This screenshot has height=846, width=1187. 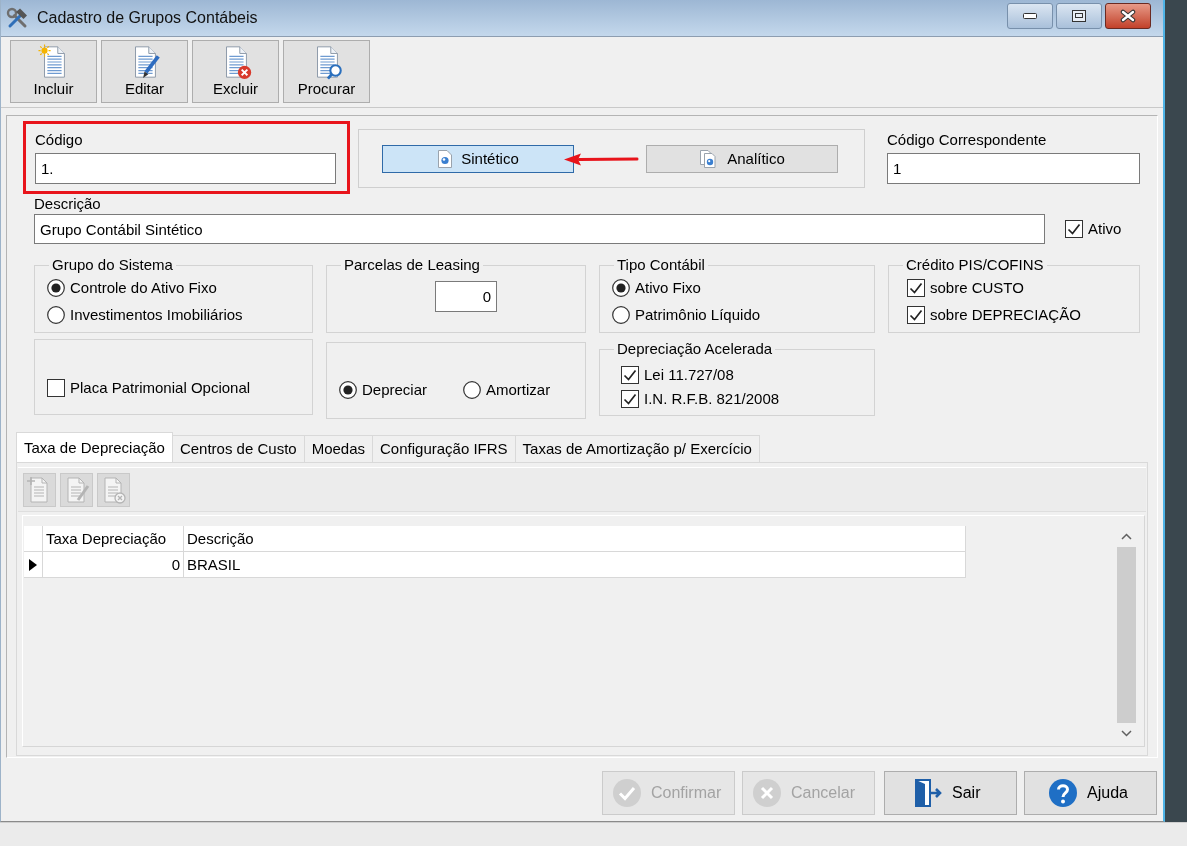 I want to click on field-label: Código, so click(x=59, y=140).